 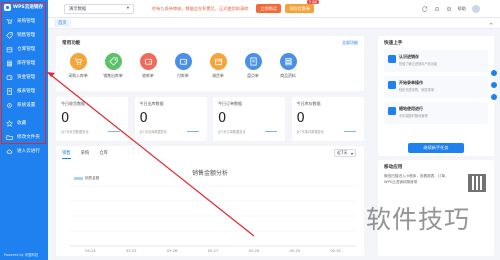 I want to click on folder-icon, so click(x=9, y=137).